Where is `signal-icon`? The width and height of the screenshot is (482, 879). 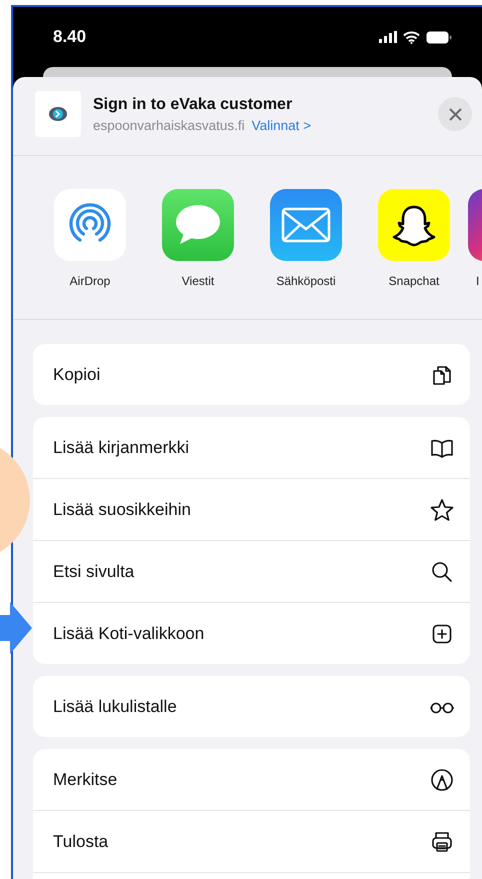
signal-icon is located at coordinates (388, 37).